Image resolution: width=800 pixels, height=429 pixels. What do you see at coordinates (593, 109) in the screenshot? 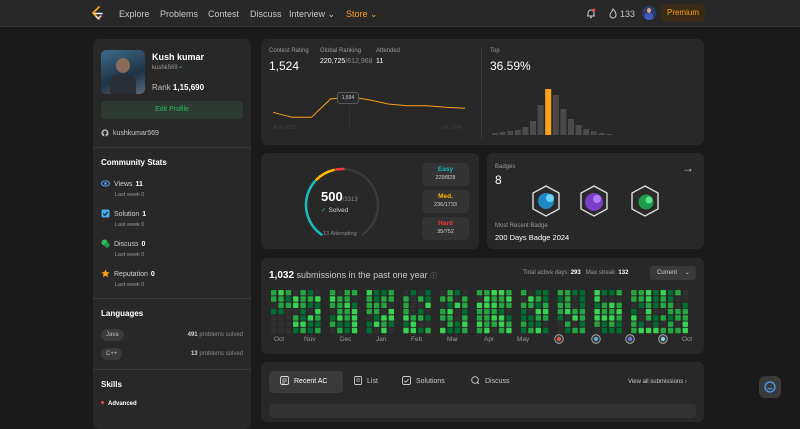
I see `top-bar-chart` at bounding box center [593, 109].